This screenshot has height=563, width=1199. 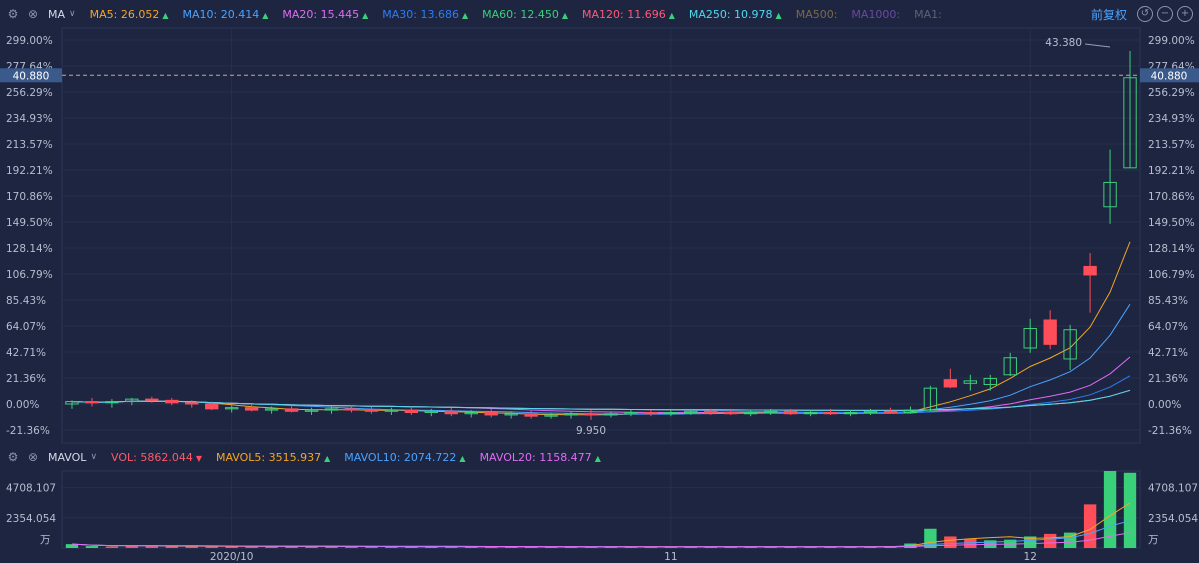 I want to click on y-tick-left: 106.79%, so click(x=29, y=275).